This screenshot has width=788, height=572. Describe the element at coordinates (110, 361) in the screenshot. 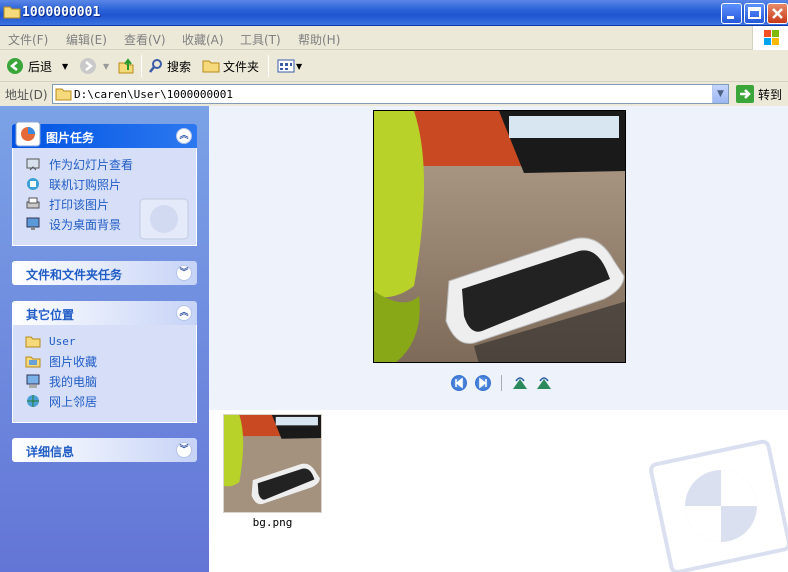

I see `place-my-pictures: 图片收藏` at that location.